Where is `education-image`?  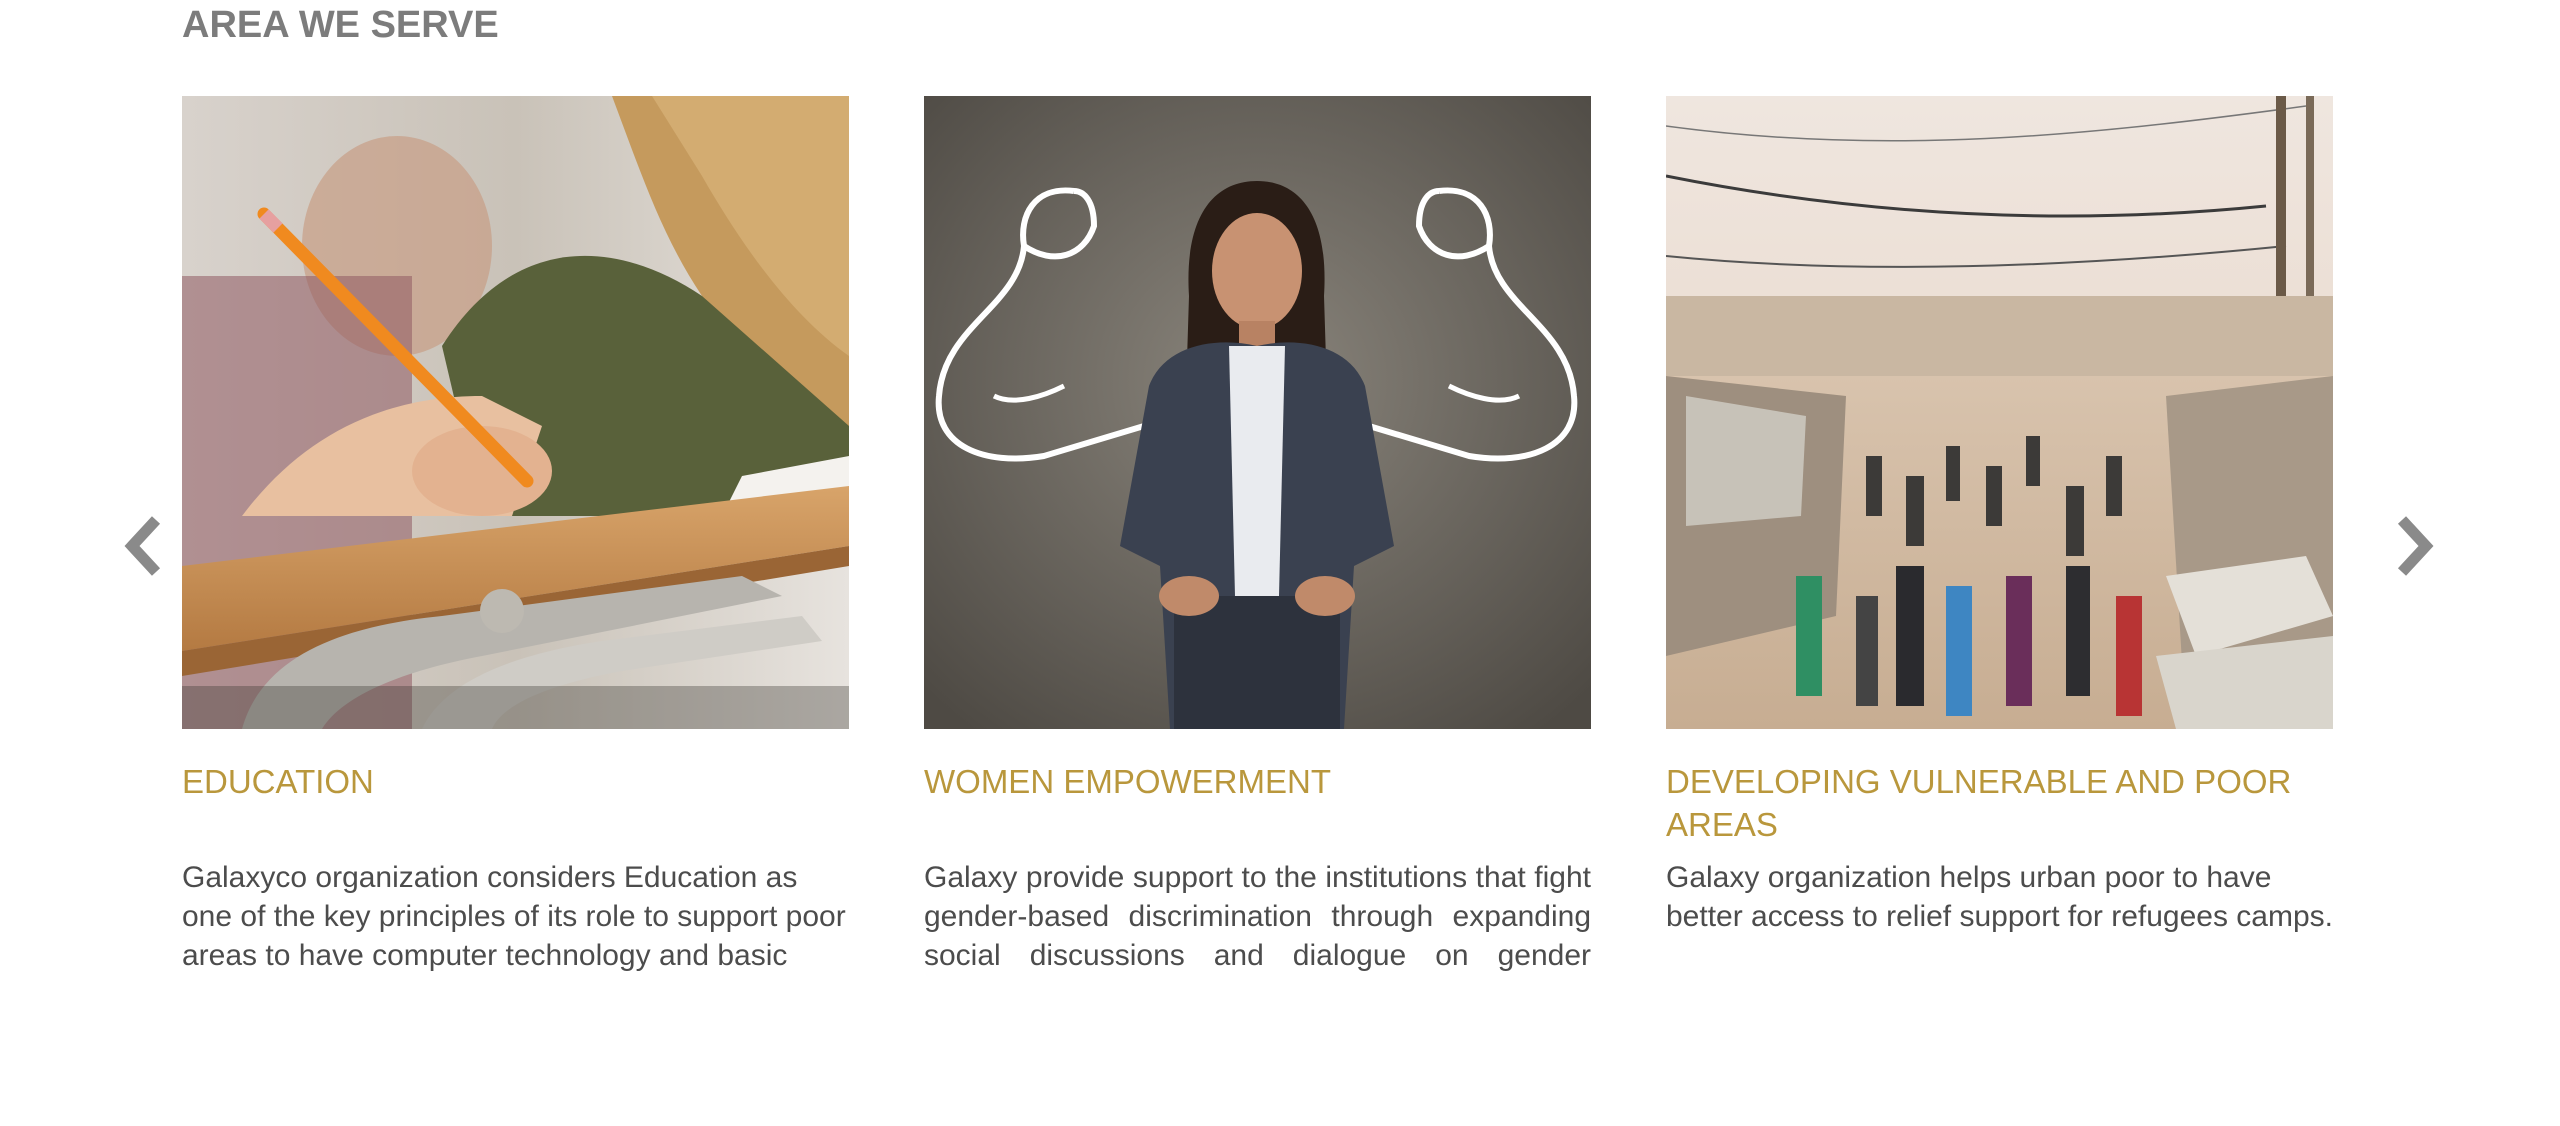 education-image is located at coordinates (515, 412).